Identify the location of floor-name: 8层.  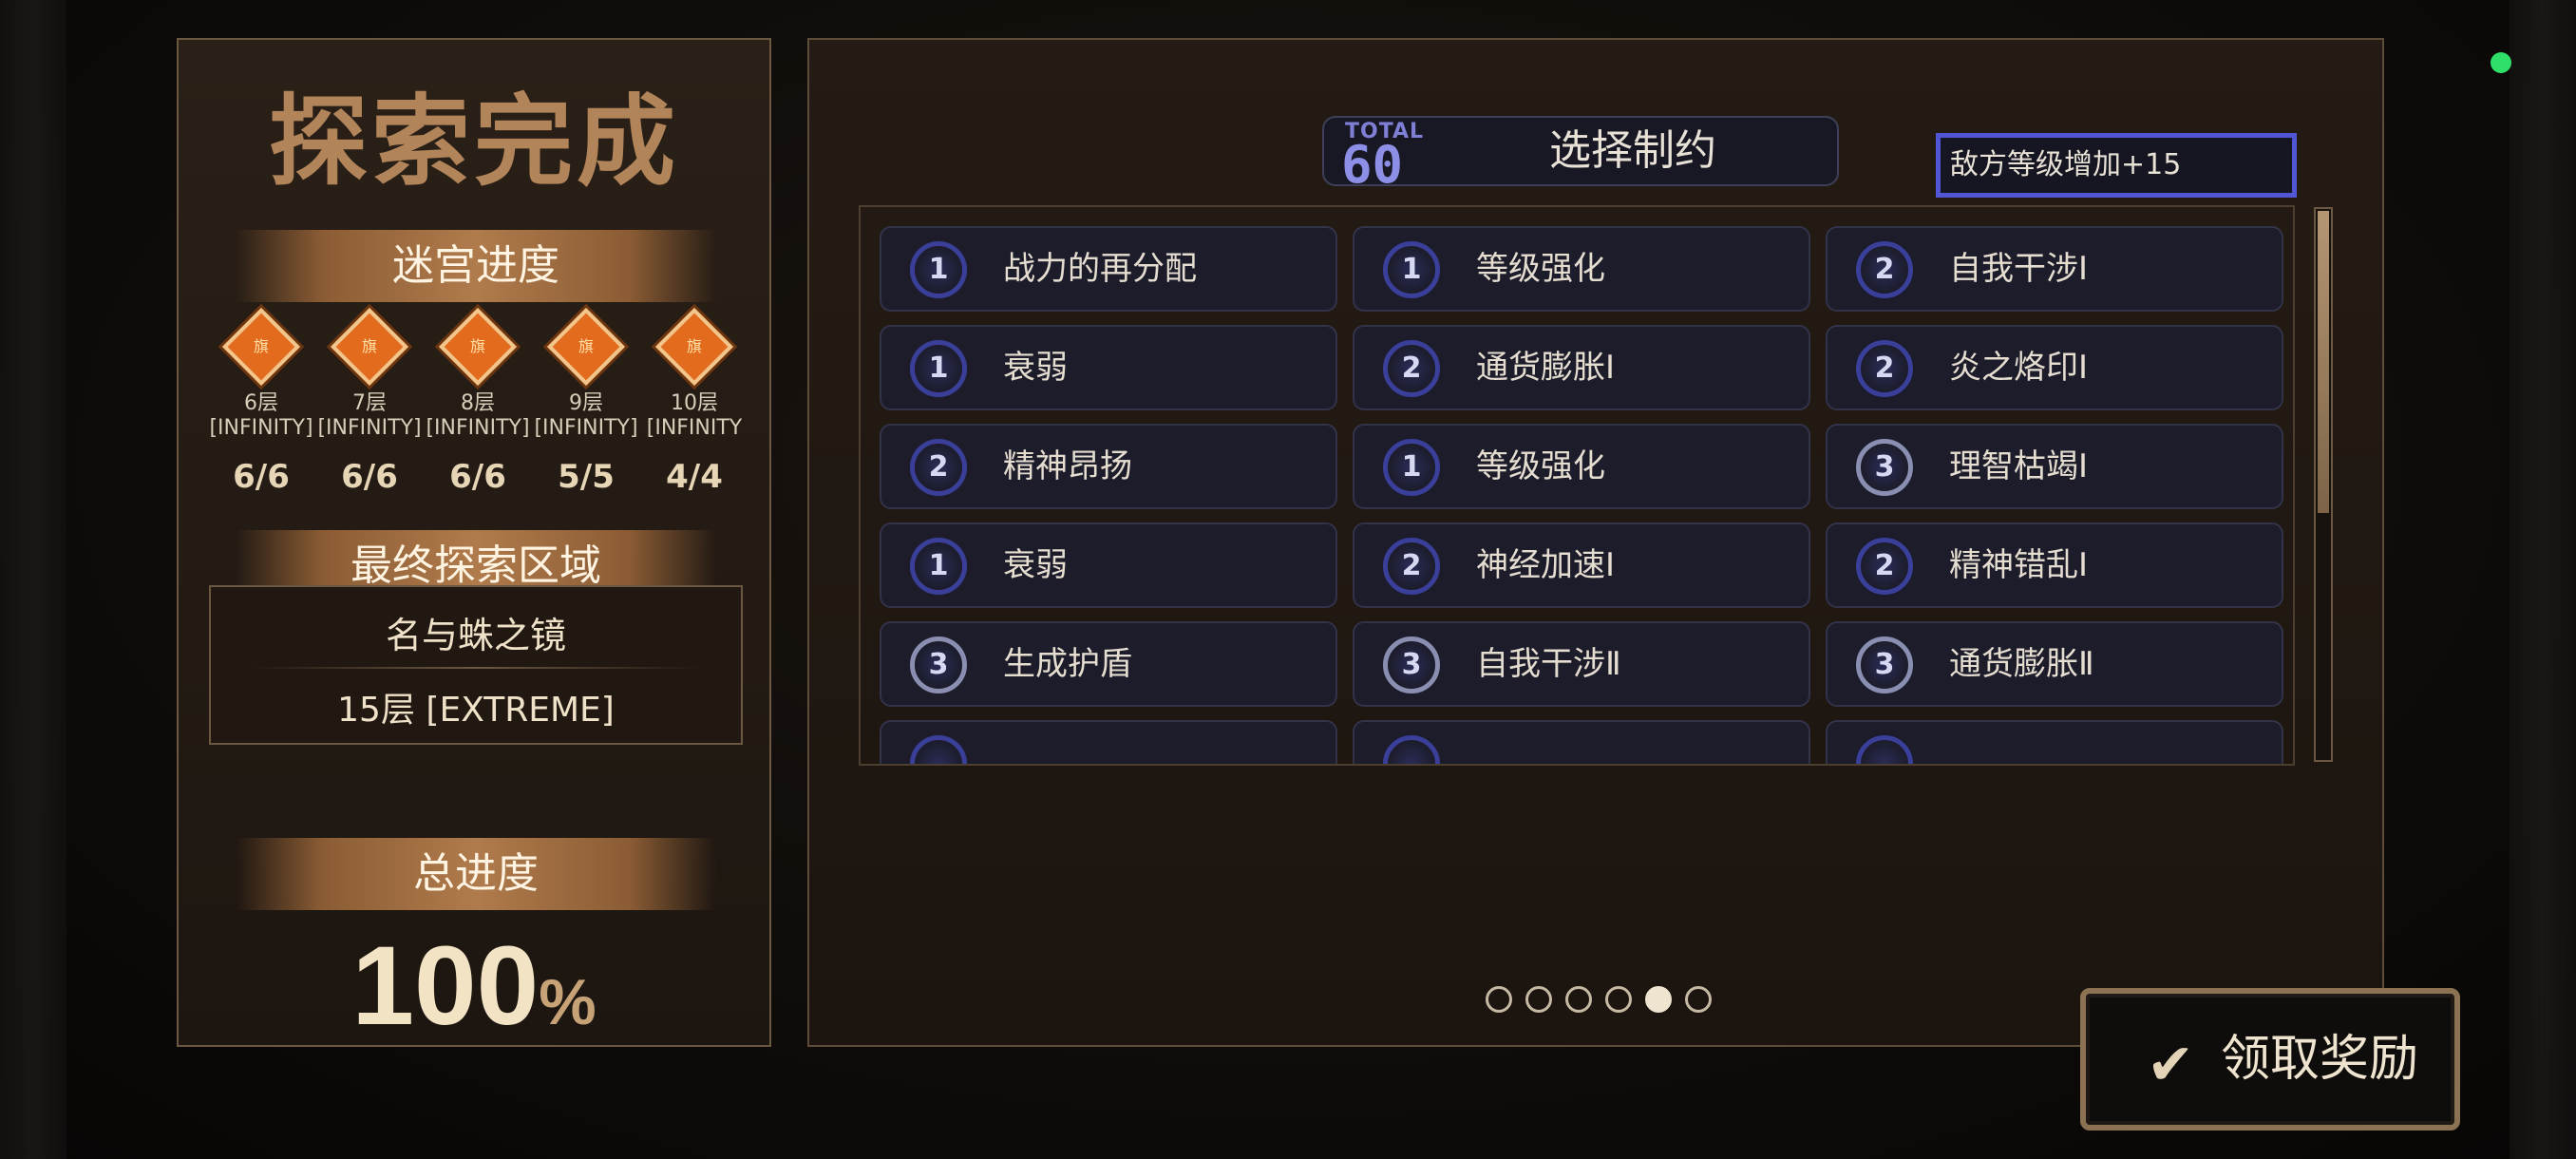
(478, 403).